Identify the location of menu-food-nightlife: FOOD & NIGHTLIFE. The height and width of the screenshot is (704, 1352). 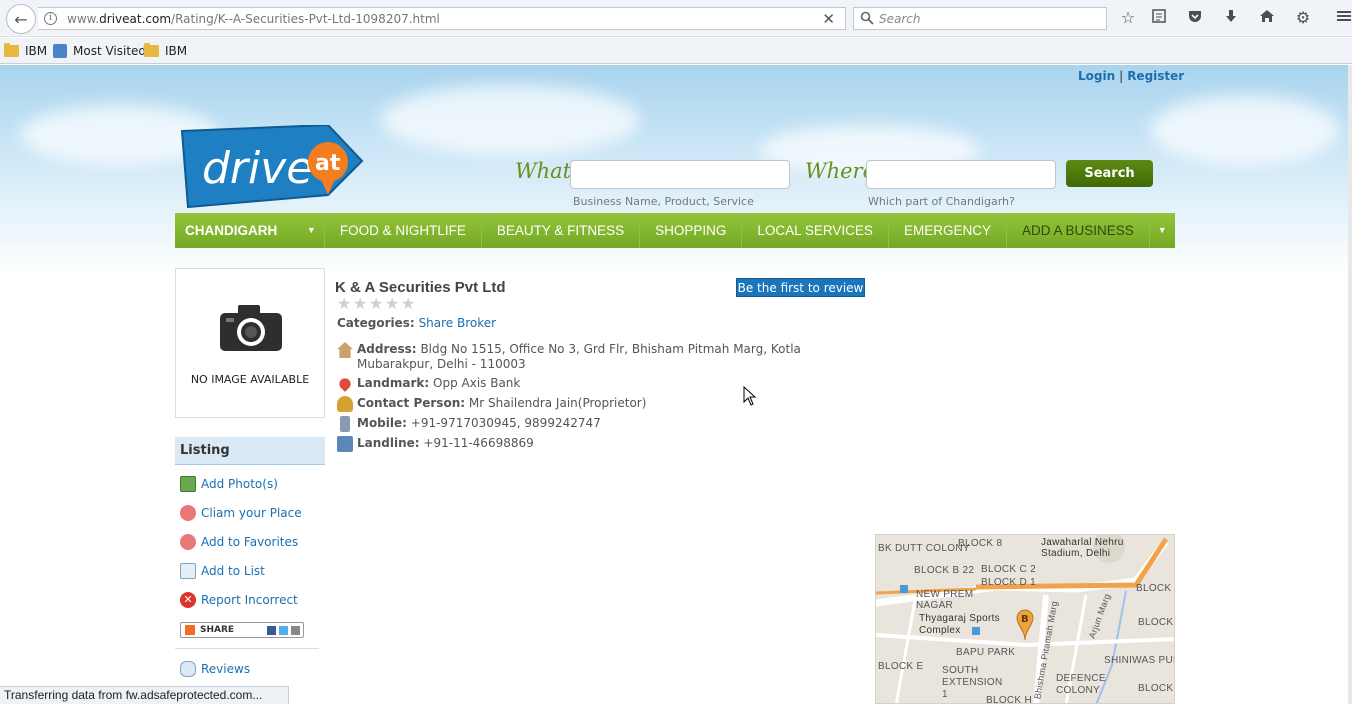
(403, 230).